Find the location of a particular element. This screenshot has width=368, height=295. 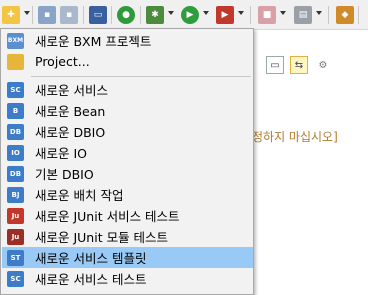

stop-icon: ■ is located at coordinates (267, 15).